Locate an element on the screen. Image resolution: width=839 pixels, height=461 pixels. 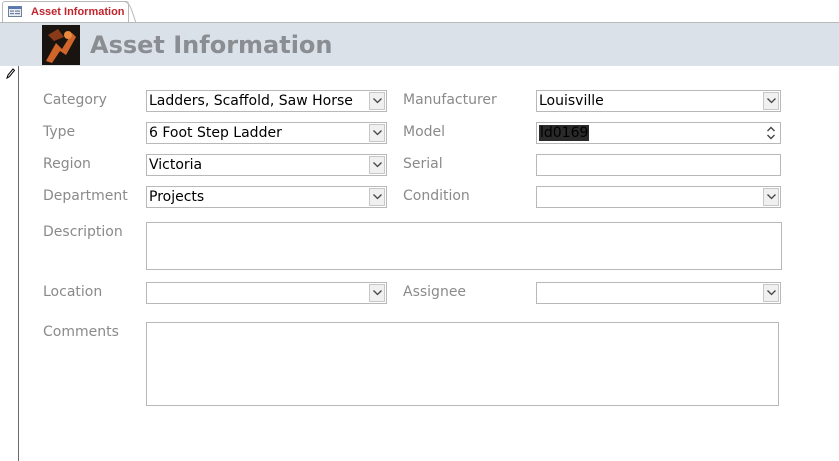
region-combo: Victoria is located at coordinates (266, 165).